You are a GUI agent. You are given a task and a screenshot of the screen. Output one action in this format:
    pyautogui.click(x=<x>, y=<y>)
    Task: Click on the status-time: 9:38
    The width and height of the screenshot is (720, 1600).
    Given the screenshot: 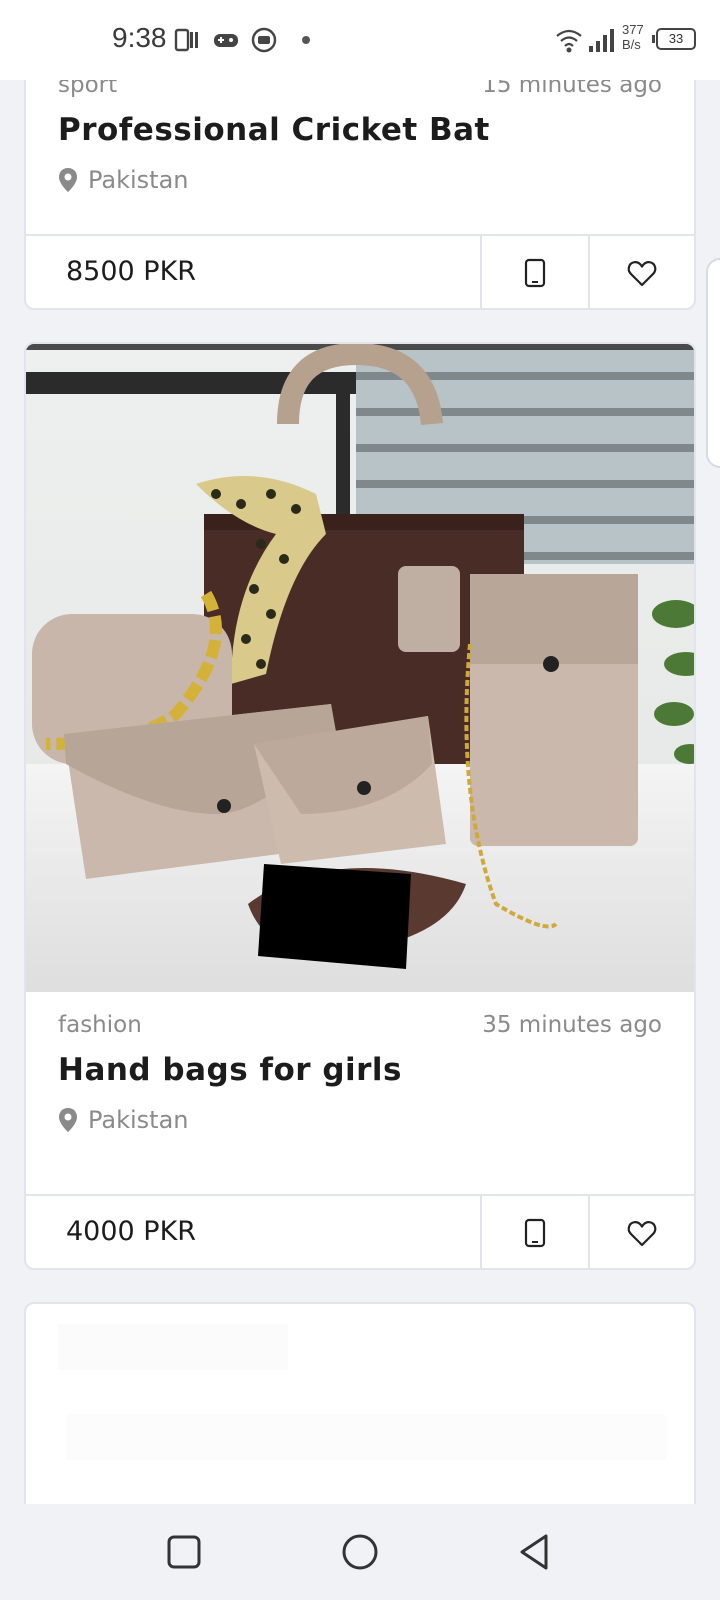 What is the action you would take?
    pyautogui.click(x=139, y=37)
    